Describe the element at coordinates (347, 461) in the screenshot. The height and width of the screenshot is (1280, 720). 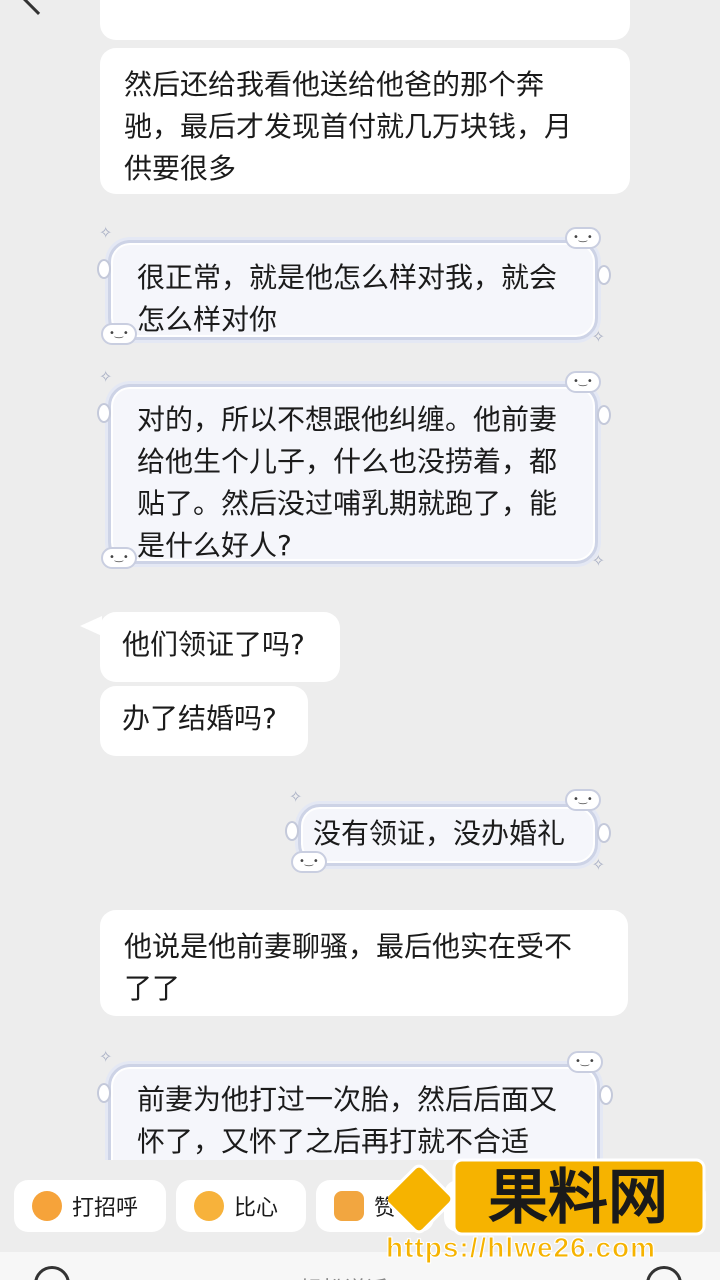
I see `message-line: 给他生个儿子，什么也没捞着，都` at that location.